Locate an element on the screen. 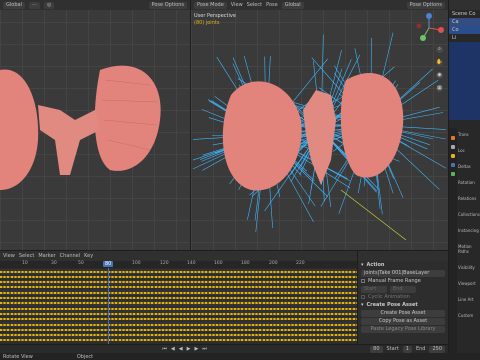 This screenshot has height=360, width=480. prop-custom: Custom is located at coordinates (469, 315).